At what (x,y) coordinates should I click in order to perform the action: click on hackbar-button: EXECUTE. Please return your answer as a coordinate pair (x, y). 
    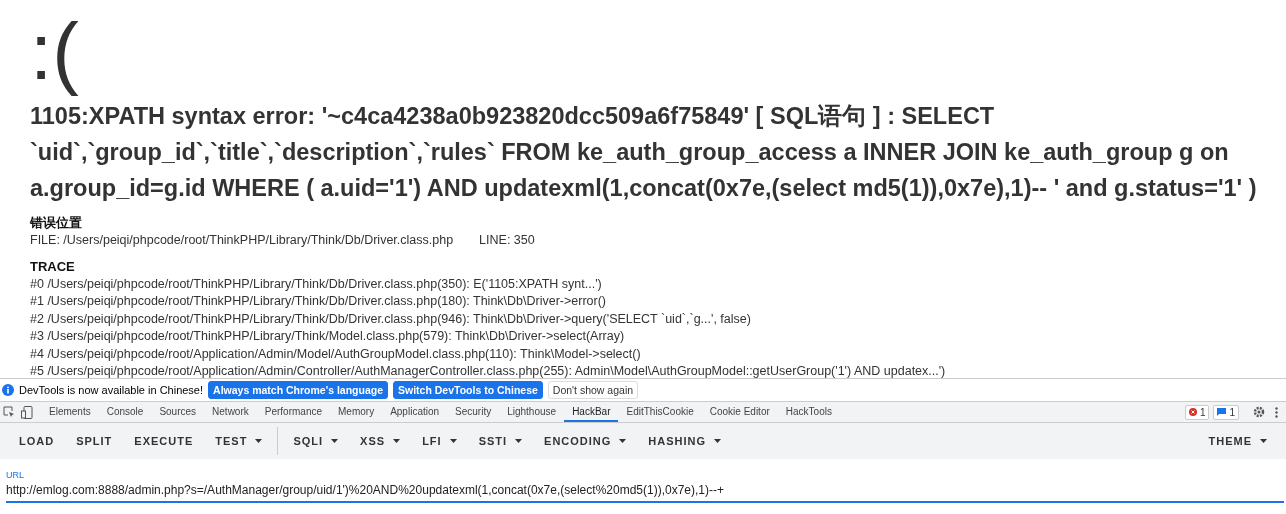
    Looking at the image, I should click on (164, 441).